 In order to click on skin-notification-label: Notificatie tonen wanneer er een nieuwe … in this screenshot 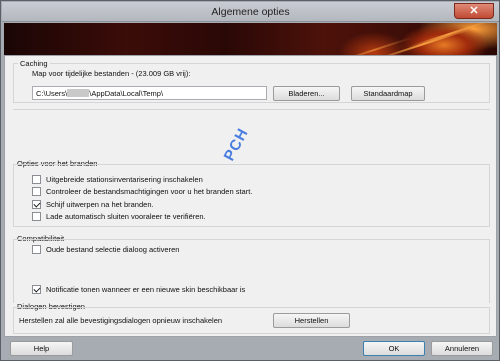, I will do `click(146, 289)`.